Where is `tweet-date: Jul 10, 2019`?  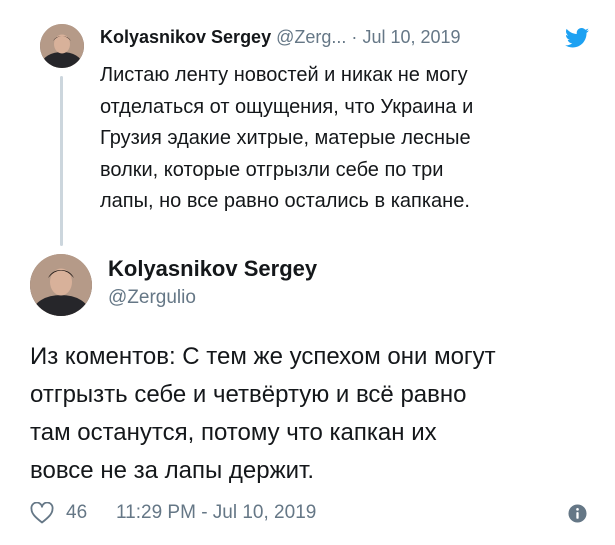 tweet-date: Jul 10, 2019 is located at coordinates (411, 37).